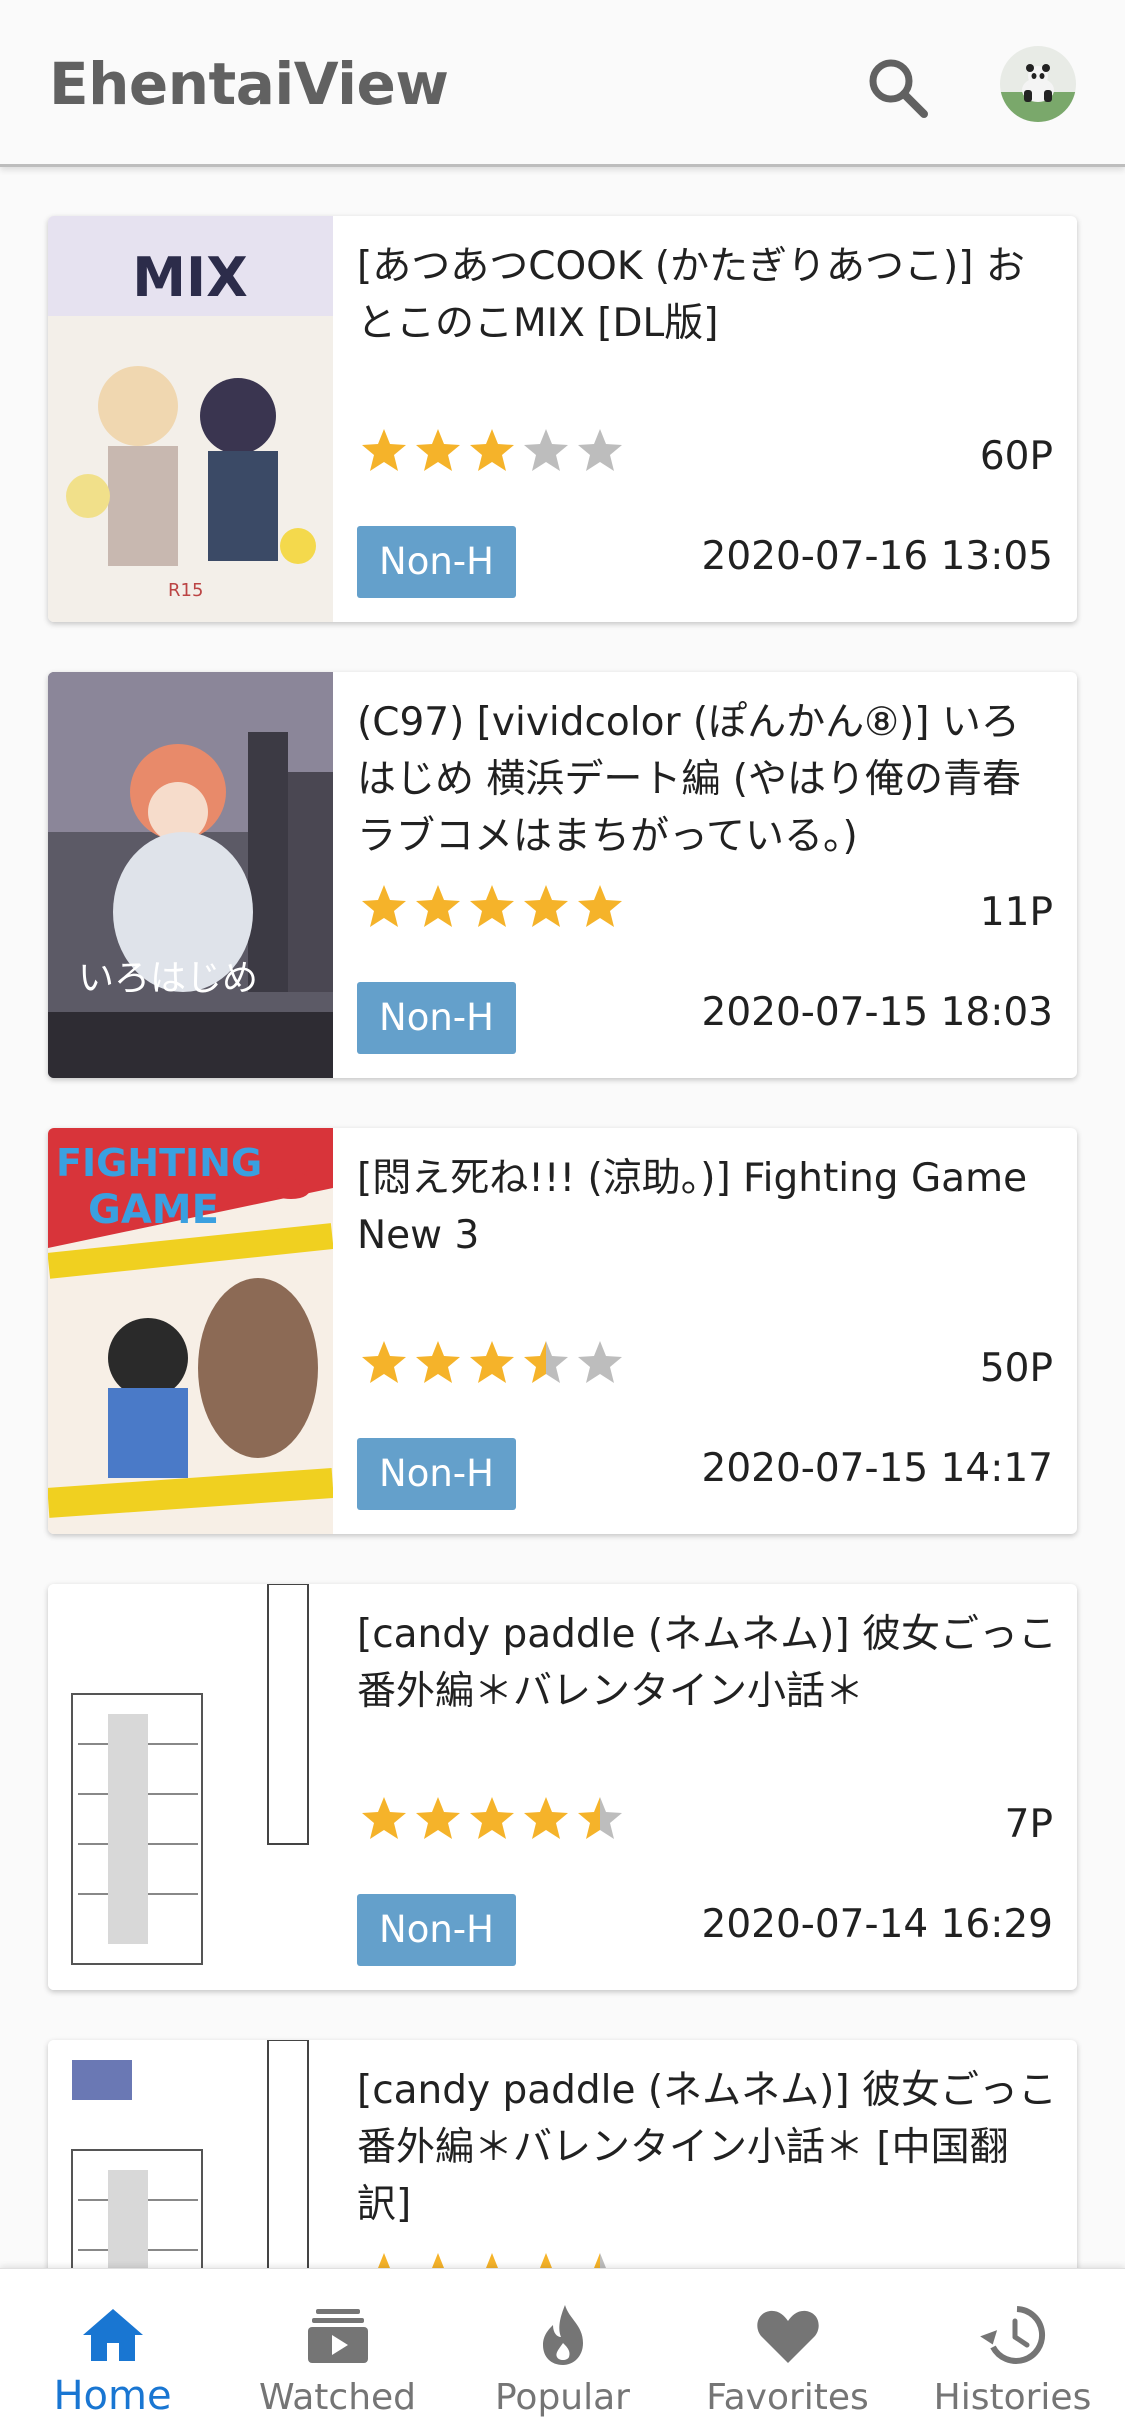  Describe the element at coordinates (877, 556) in the screenshot. I see `post-date: 2020-07-16 13:05` at that location.